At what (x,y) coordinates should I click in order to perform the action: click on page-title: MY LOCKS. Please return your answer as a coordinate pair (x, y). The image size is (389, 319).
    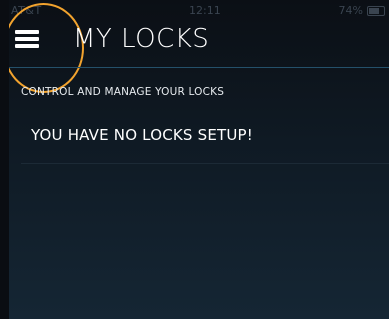
    Looking at the image, I should click on (141, 39).